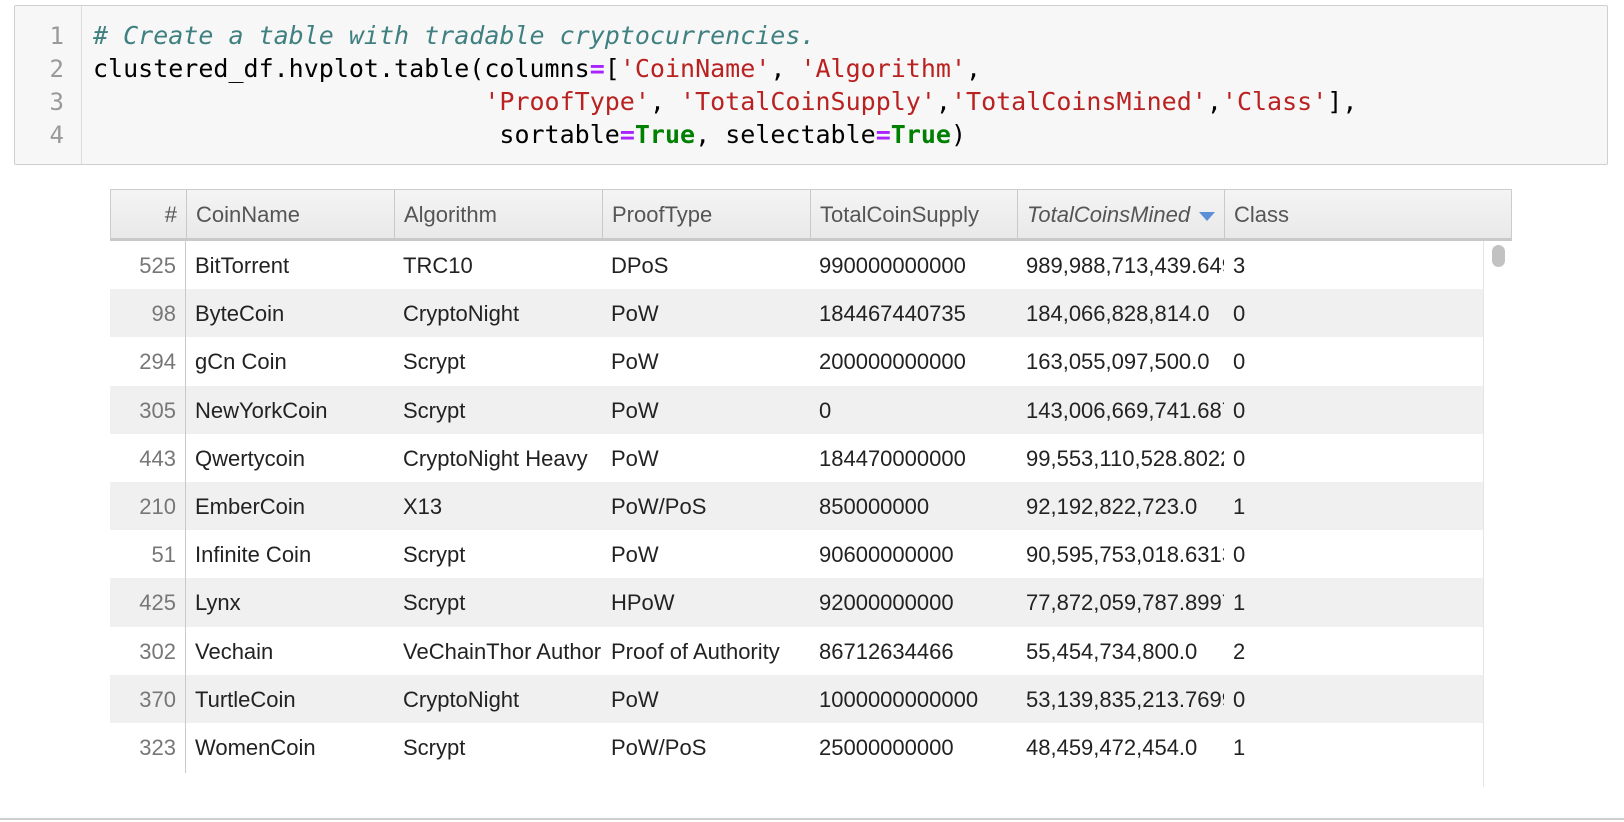  Describe the element at coordinates (886, 603) in the screenshot. I see `cell-totalcoinsupply: 92000000000` at that location.